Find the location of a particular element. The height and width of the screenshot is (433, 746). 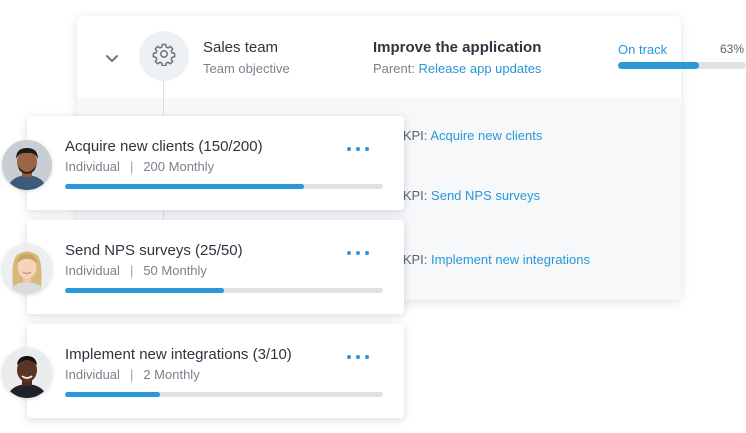

kpi-row: d KPI: Acquire new clients is located at coordinates (467, 135).